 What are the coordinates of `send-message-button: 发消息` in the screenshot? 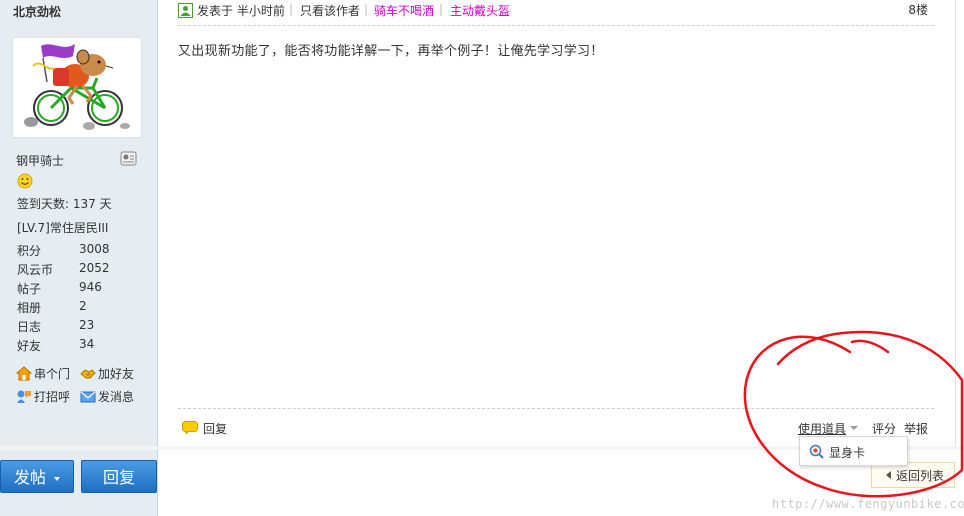 It's located at (112, 396).